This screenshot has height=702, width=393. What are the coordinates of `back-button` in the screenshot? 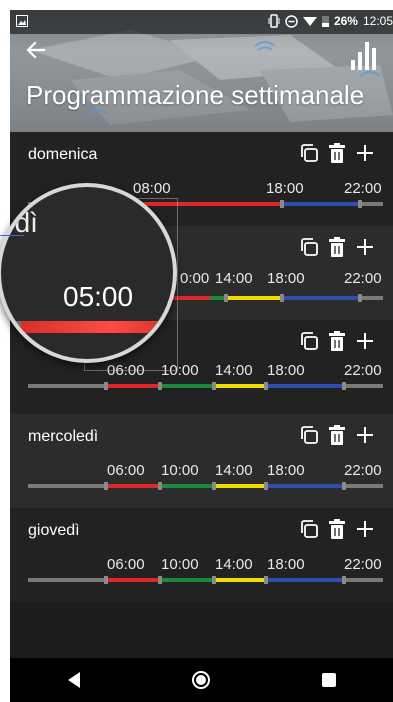 It's located at (36, 50).